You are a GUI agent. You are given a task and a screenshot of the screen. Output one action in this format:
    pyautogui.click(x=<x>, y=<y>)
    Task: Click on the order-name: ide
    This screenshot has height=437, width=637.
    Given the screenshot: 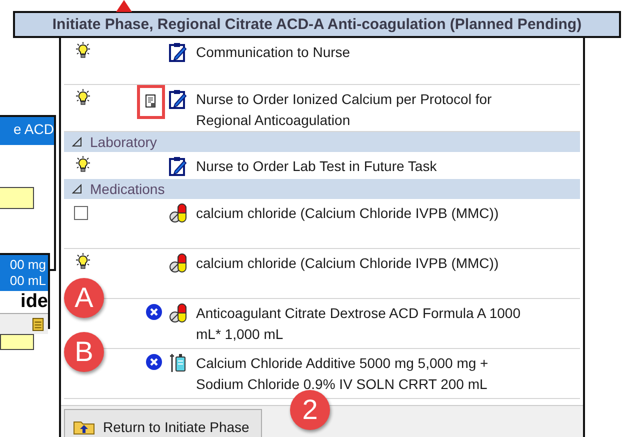 What is the action you would take?
    pyautogui.click(x=34, y=302)
    